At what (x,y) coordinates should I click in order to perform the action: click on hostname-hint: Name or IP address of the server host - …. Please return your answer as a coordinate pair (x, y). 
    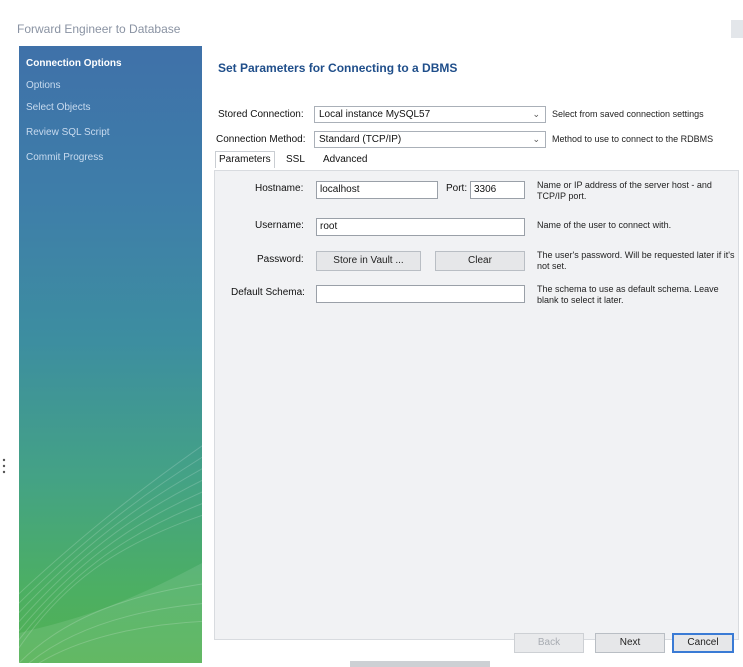
    Looking at the image, I should click on (624, 190).